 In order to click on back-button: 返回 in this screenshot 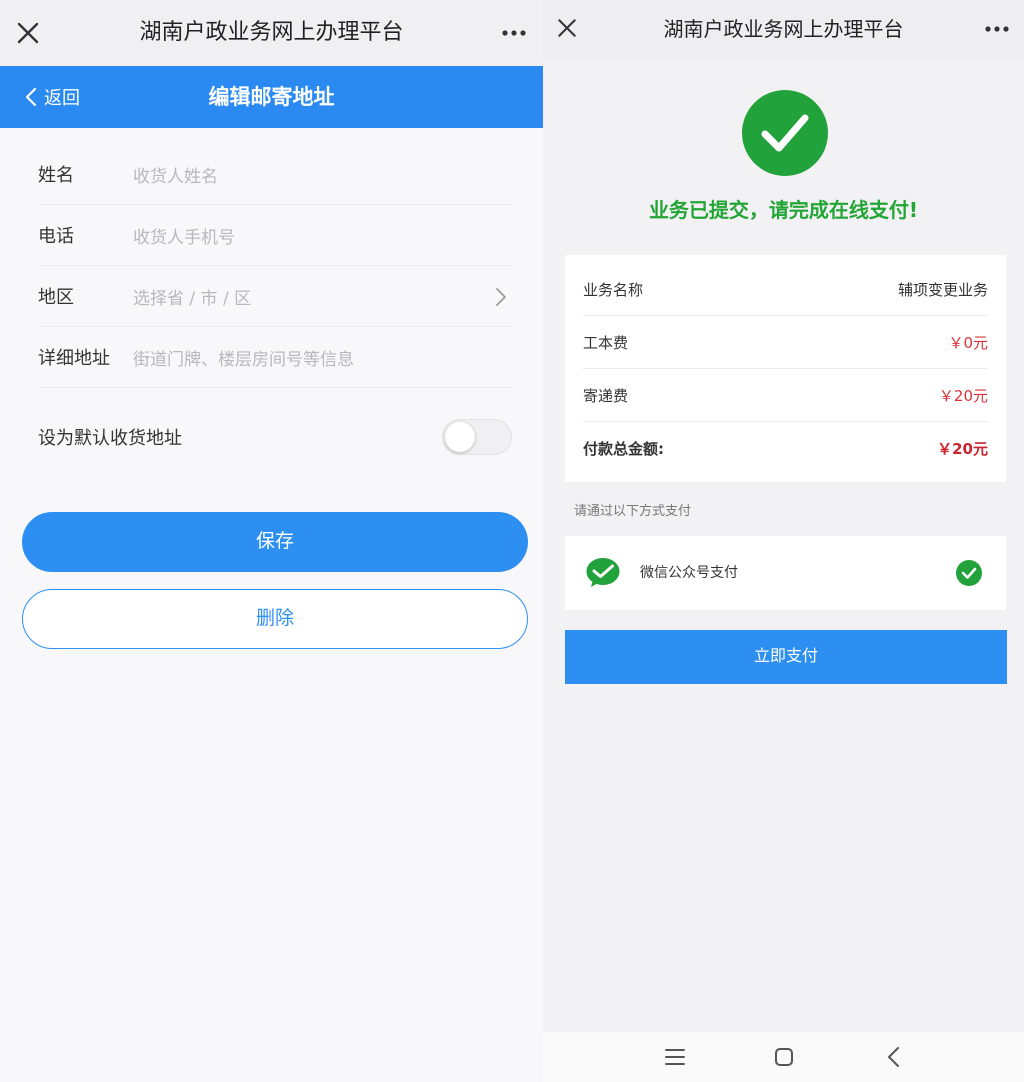, I will do `click(52, 97)`.